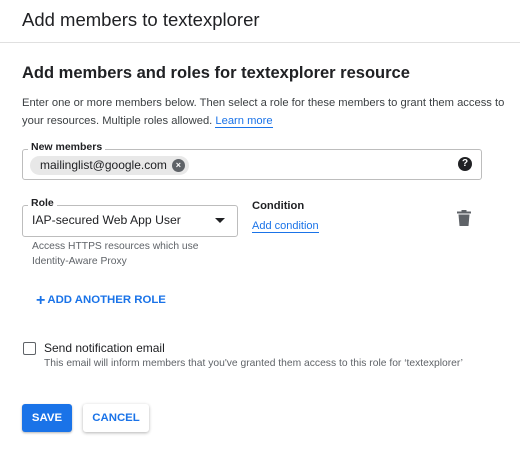  I want to click on role-selected-value: IAP-secured Web App User, so click(106, 220).